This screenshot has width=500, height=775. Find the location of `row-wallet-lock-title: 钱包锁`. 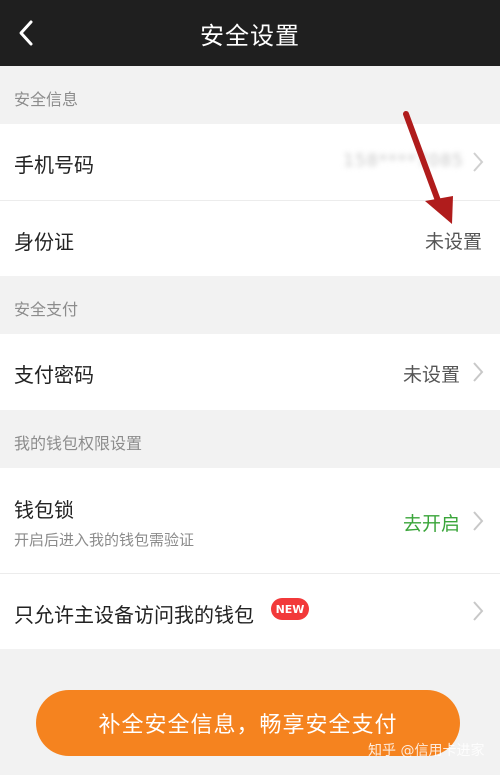

row-wallet-lock-title: 钱包锁 is located at coordinates (44, 510).